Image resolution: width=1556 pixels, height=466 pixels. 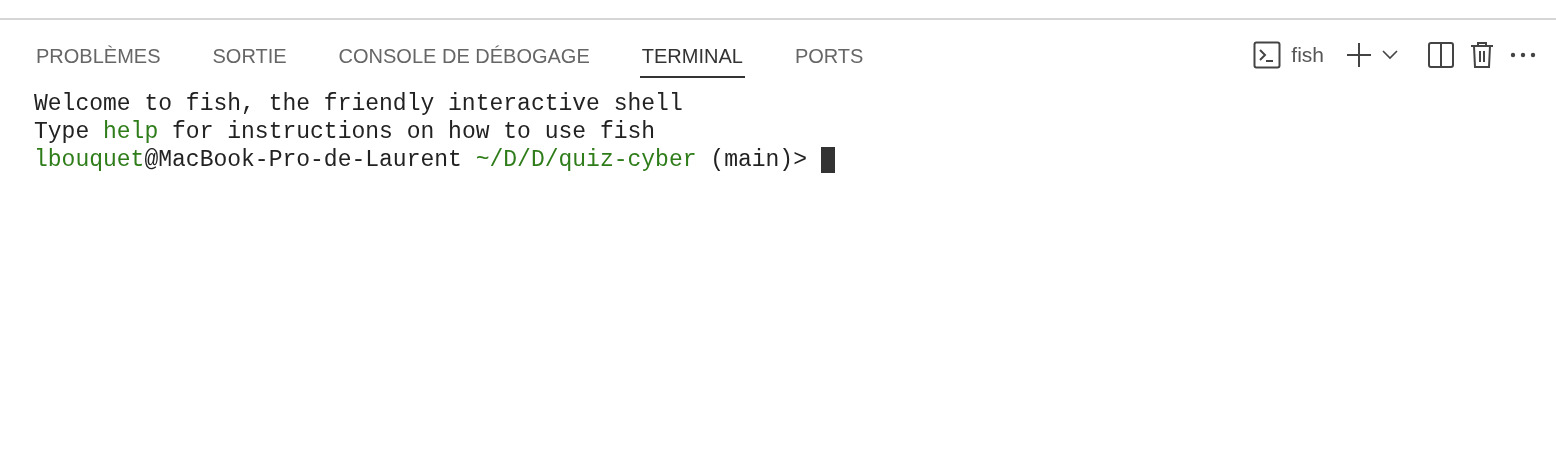 I want to click on panel-tab: CONSOLE DE DÉBOGAGE, so click(x=464, y=56).